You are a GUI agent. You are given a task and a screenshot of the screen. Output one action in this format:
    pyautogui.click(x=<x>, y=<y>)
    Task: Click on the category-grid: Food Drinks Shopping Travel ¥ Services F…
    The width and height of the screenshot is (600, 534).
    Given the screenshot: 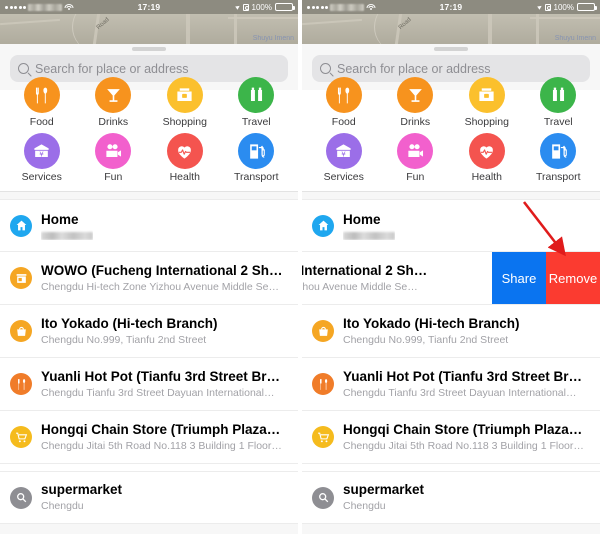 What is the action you would take?
    pyautogui.click(x=149, y=134)
    